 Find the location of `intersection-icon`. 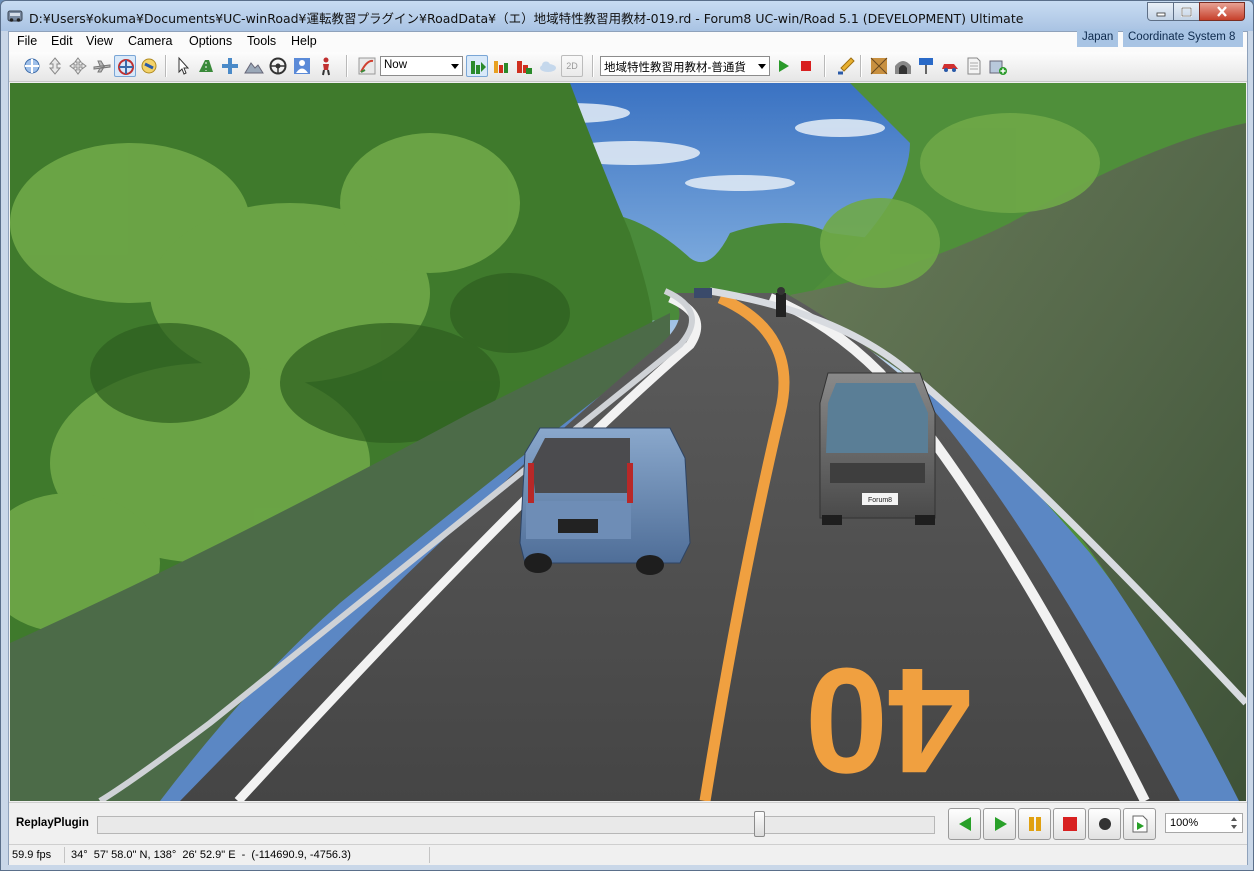

intersection-icon is located at coordinates (230, 66).